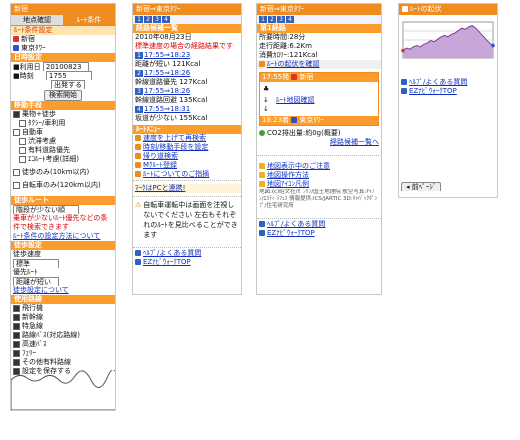  Describe the element at coordinates (63, 48) in the screenshot. I see `destination-row: 東京ﾀﾜｰ` at that location.